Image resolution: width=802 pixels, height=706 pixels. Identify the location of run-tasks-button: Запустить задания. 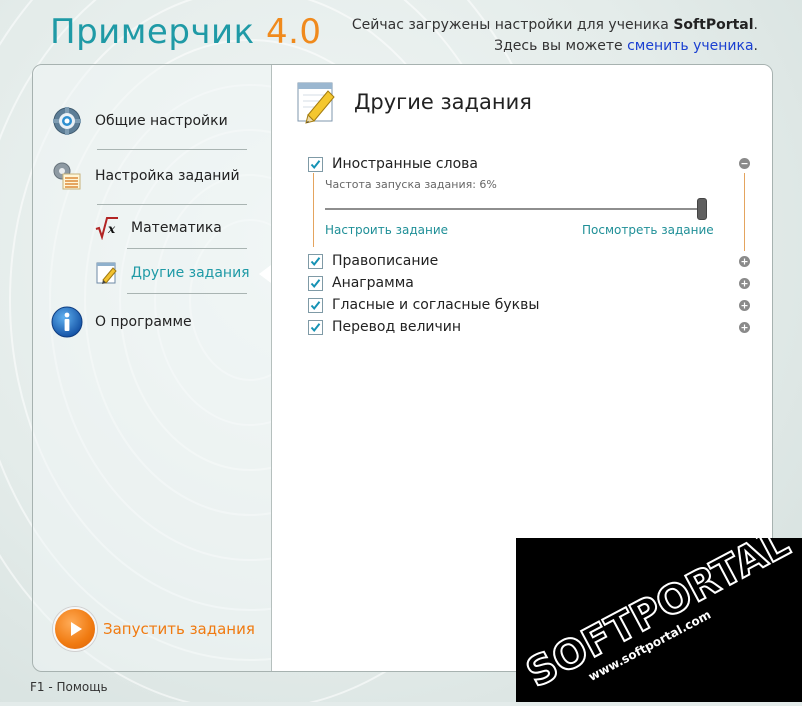
(154, 629).